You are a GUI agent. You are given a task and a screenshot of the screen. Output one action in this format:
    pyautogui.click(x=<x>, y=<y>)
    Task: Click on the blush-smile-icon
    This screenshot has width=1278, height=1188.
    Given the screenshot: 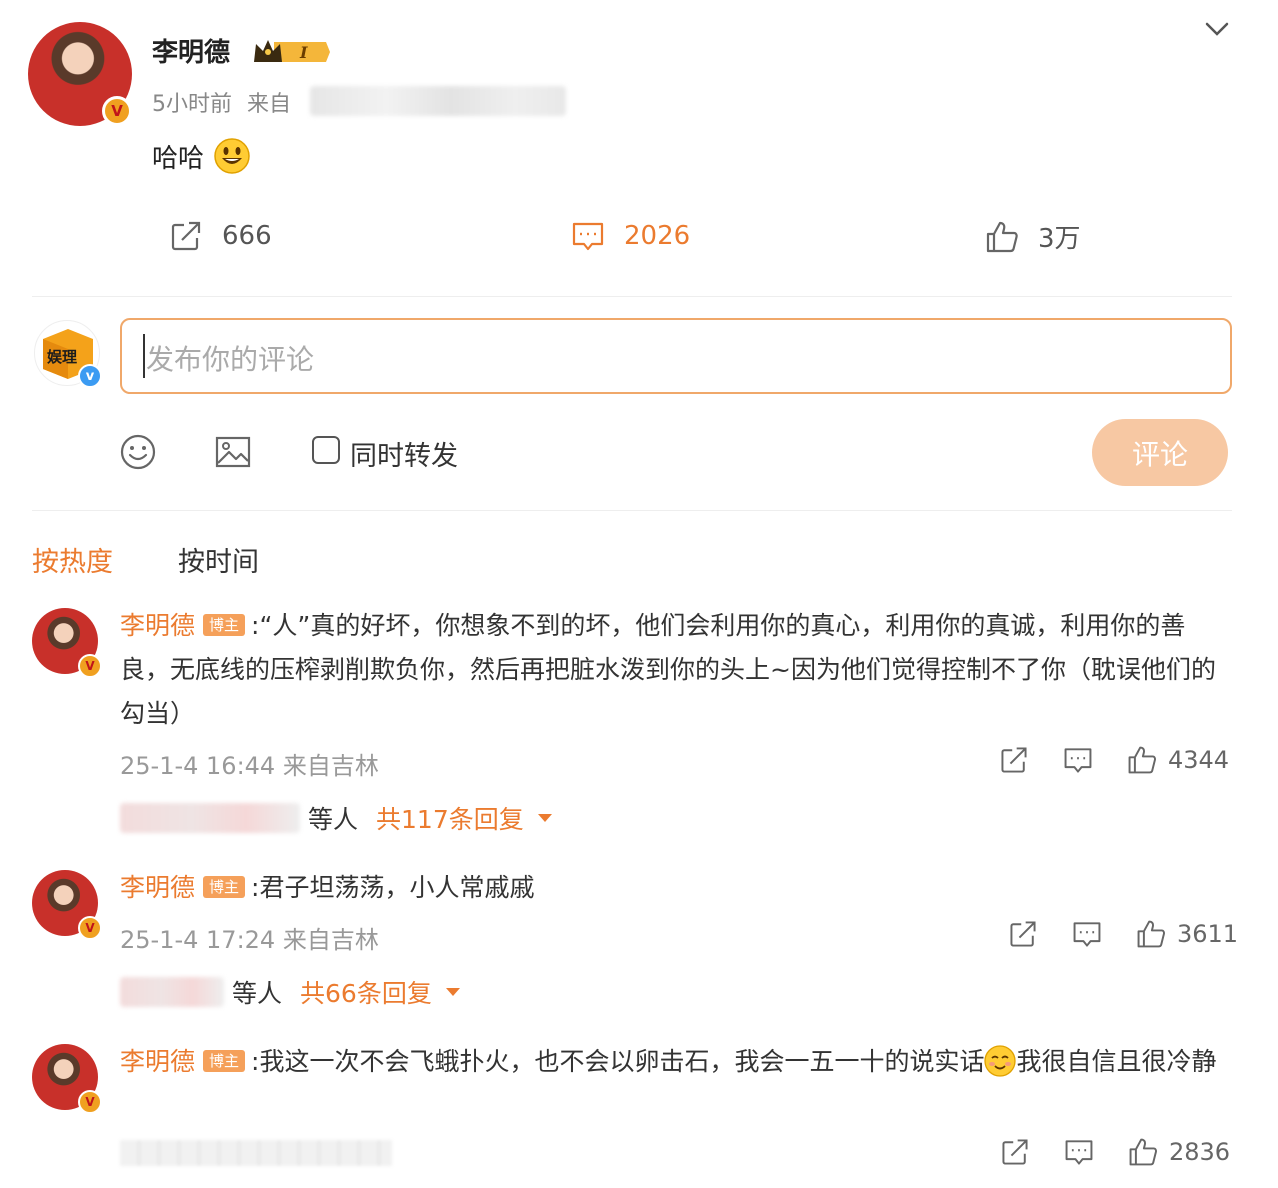 What is the action you would take?
    pyautogui.click(x=1000, y=1061)
    